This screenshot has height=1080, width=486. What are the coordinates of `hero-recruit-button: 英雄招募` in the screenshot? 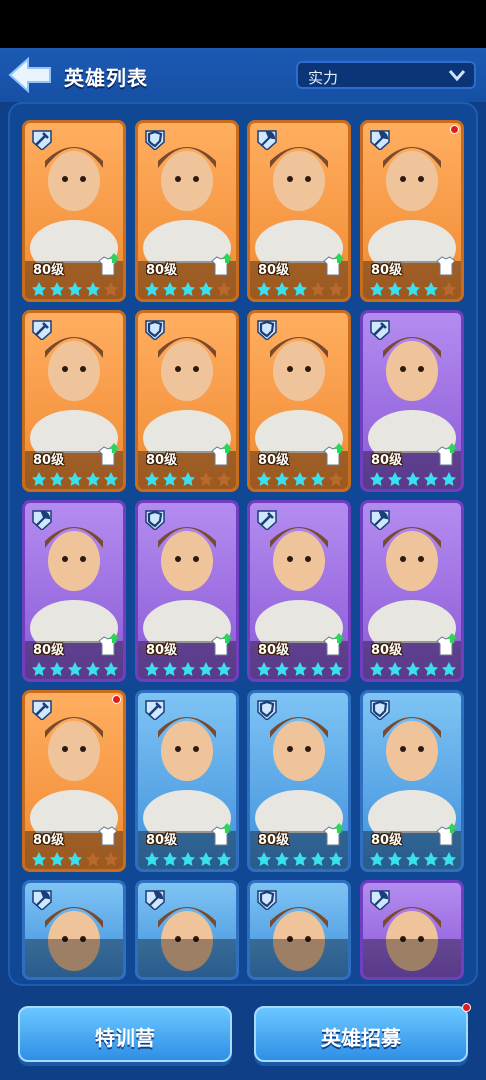 It's located at (362, 1032).